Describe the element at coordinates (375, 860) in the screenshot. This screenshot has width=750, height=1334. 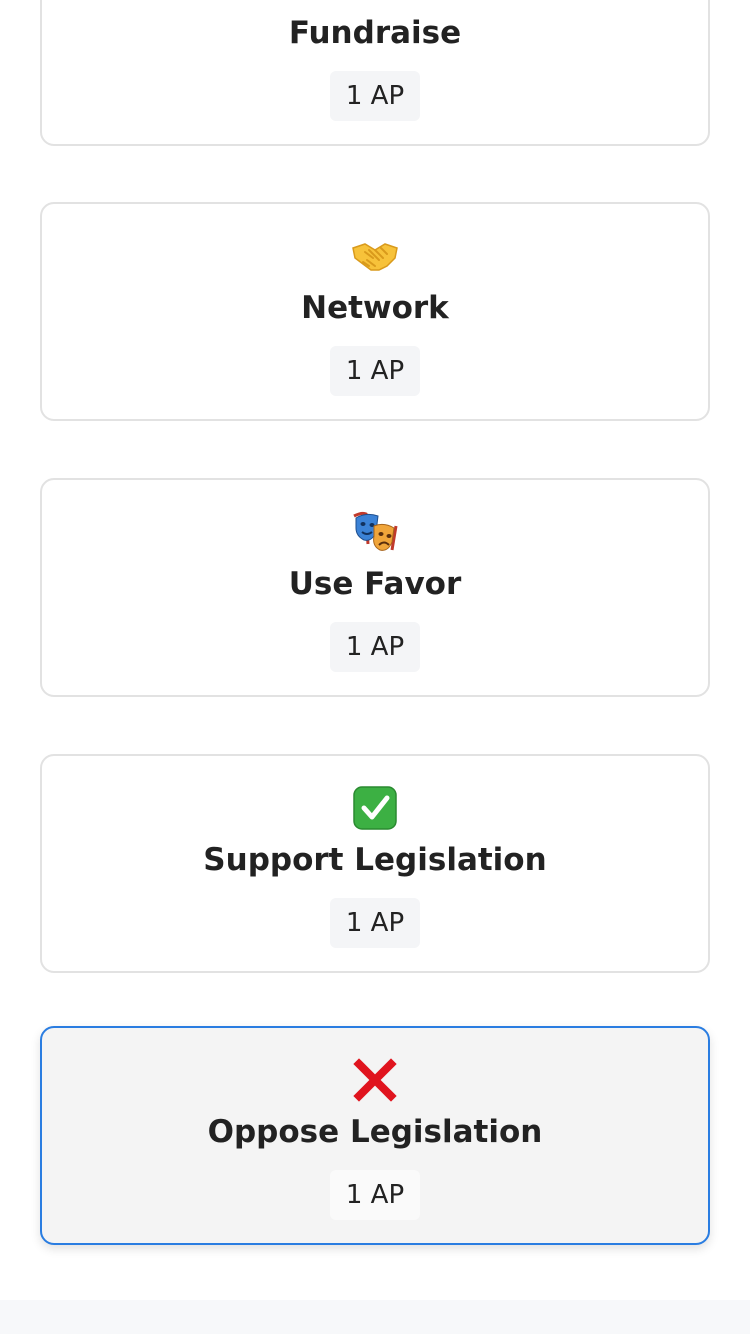
I see `action-title: Support Legislation` at that location.